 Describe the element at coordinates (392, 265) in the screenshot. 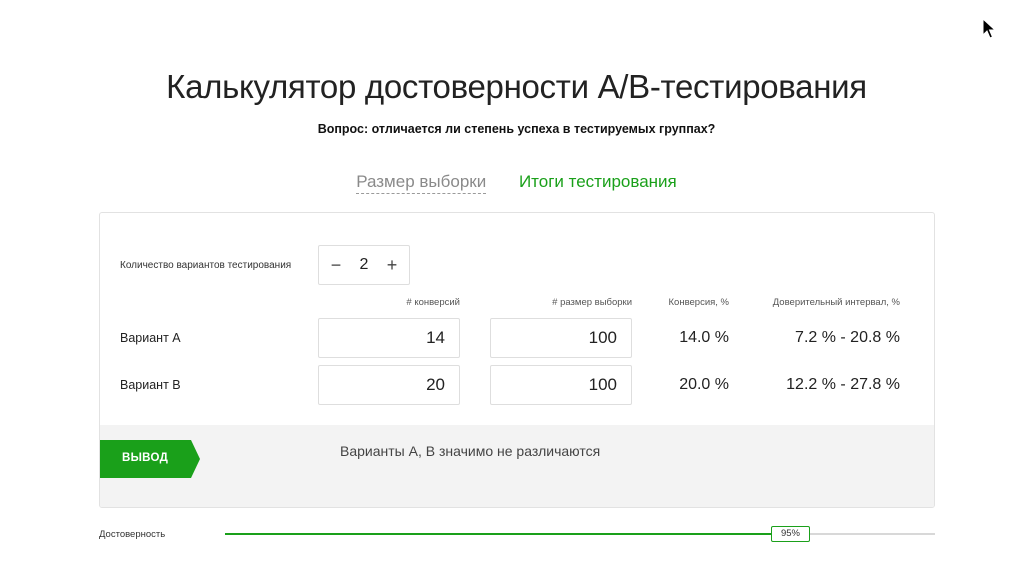

I see `increment-button: +` at that location.